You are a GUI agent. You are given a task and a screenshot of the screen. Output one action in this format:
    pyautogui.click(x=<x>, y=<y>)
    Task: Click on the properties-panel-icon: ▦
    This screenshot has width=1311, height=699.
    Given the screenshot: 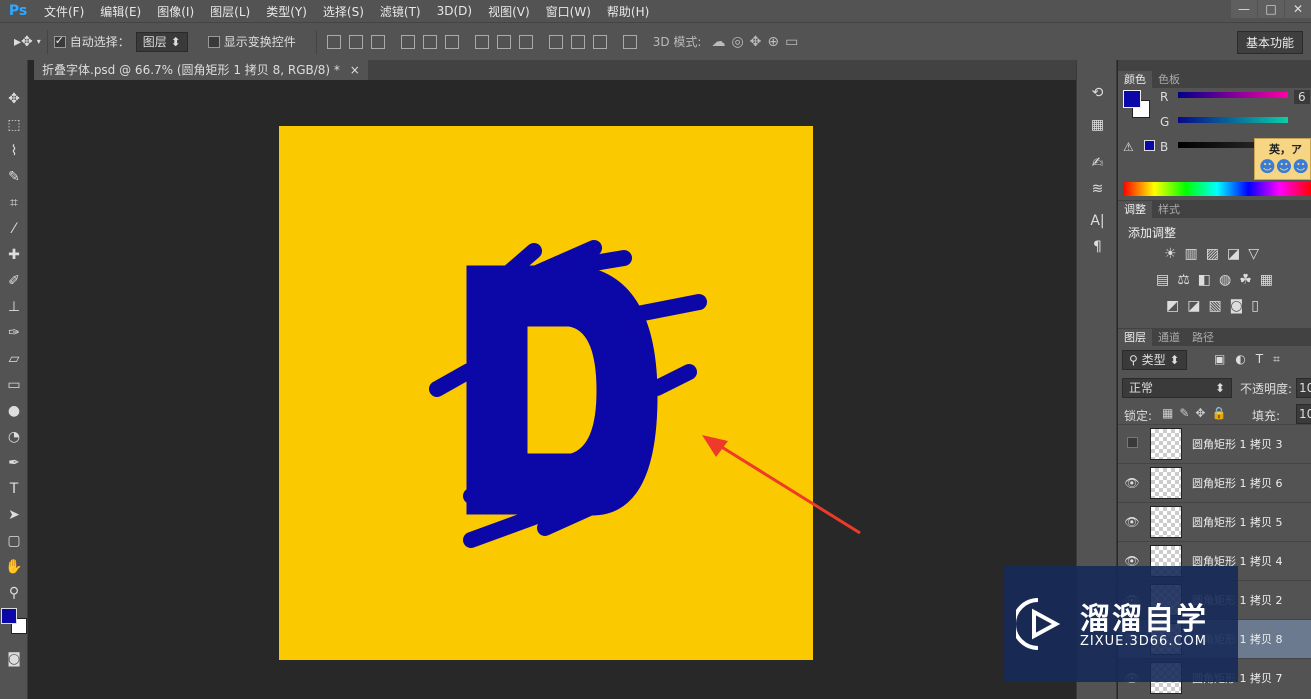 What is the action you would take?
    pyautogui.click(x=1097, y=125)
    